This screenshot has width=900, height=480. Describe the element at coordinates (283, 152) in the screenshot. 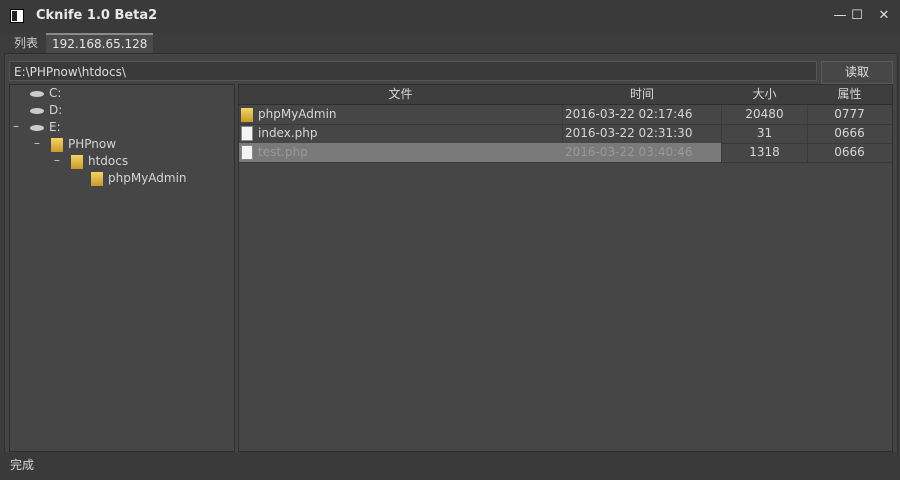

I see `file-name: test.php` at that location.